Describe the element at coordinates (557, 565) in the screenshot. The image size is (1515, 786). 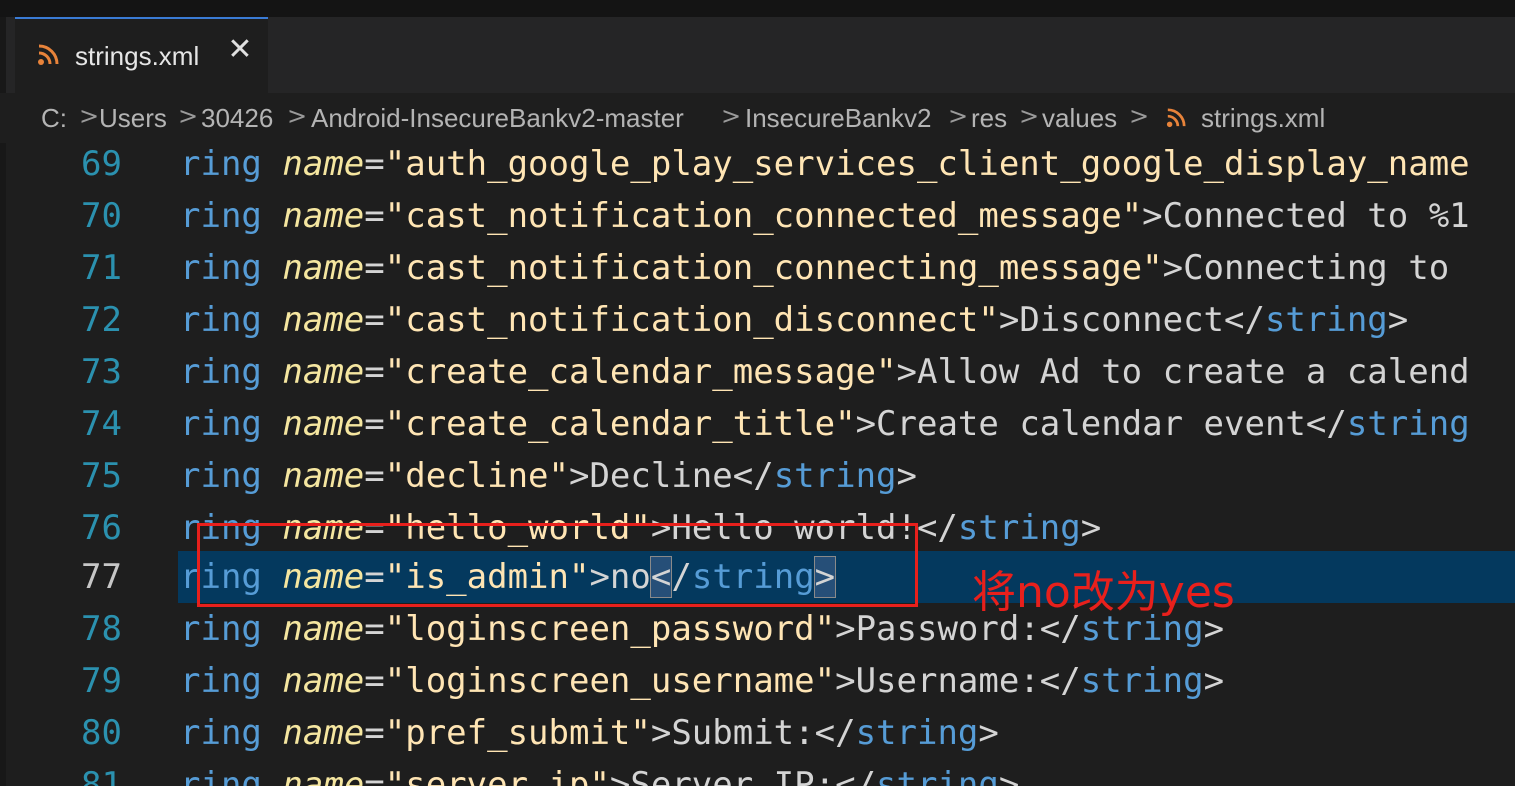
I see `annotation-box` at that location.